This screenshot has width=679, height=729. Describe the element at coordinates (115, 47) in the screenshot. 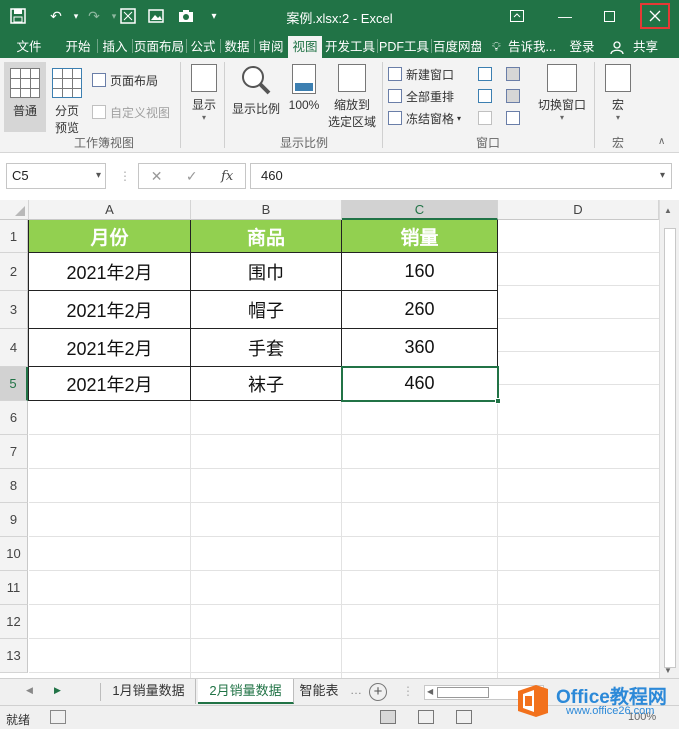

I see `tab-insert: 插入` at that location.